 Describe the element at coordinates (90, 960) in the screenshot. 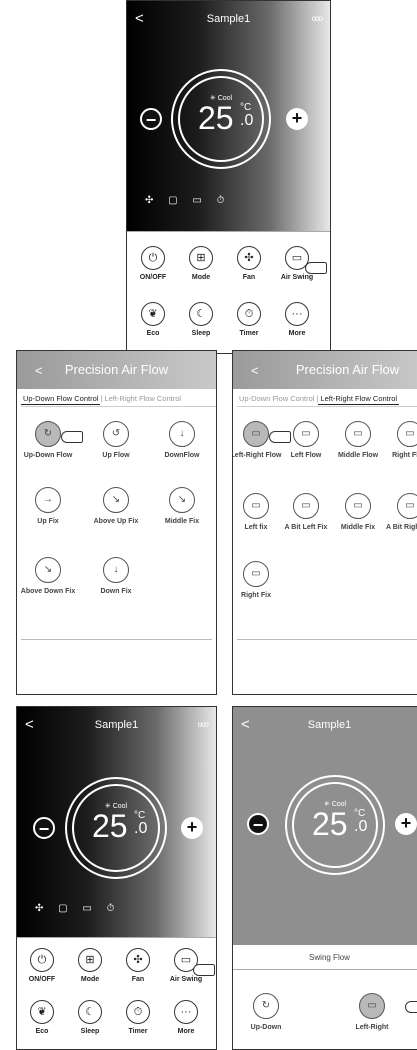

I see `mode-icon: ⊞` at that location.